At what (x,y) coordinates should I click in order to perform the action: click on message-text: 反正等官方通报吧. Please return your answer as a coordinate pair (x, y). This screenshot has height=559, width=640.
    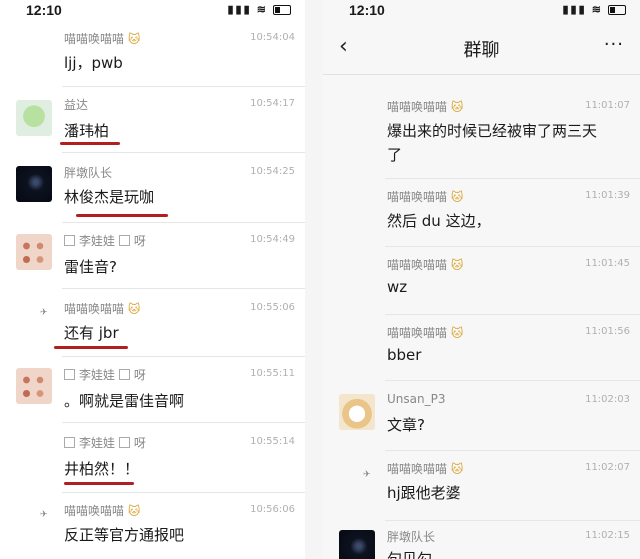
    Looking at the image, I should click on (124, 535).